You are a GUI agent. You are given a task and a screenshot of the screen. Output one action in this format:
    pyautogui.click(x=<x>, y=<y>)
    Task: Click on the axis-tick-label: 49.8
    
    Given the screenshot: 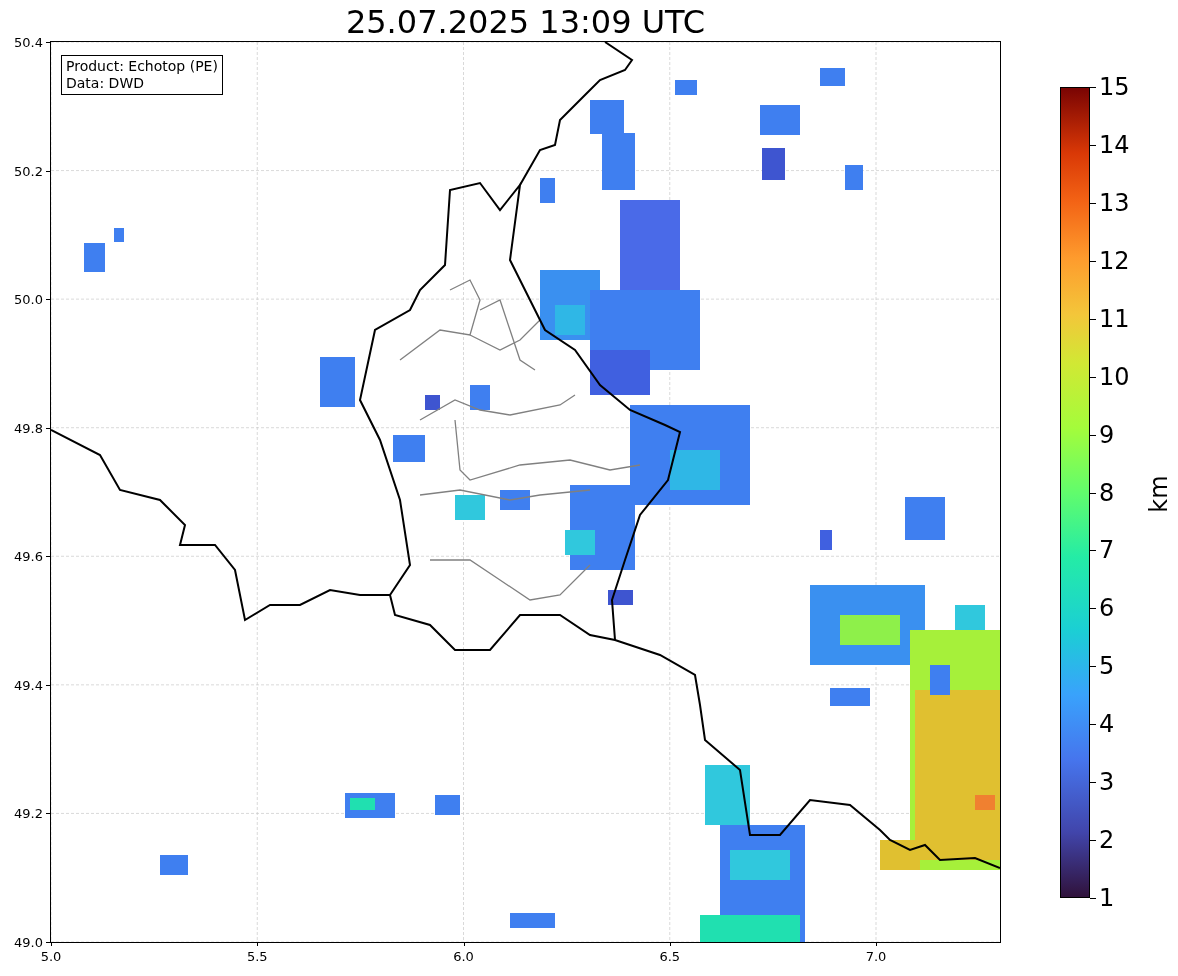 What is the action you would take?
    pyautogui.click(x=28, y=428)
    